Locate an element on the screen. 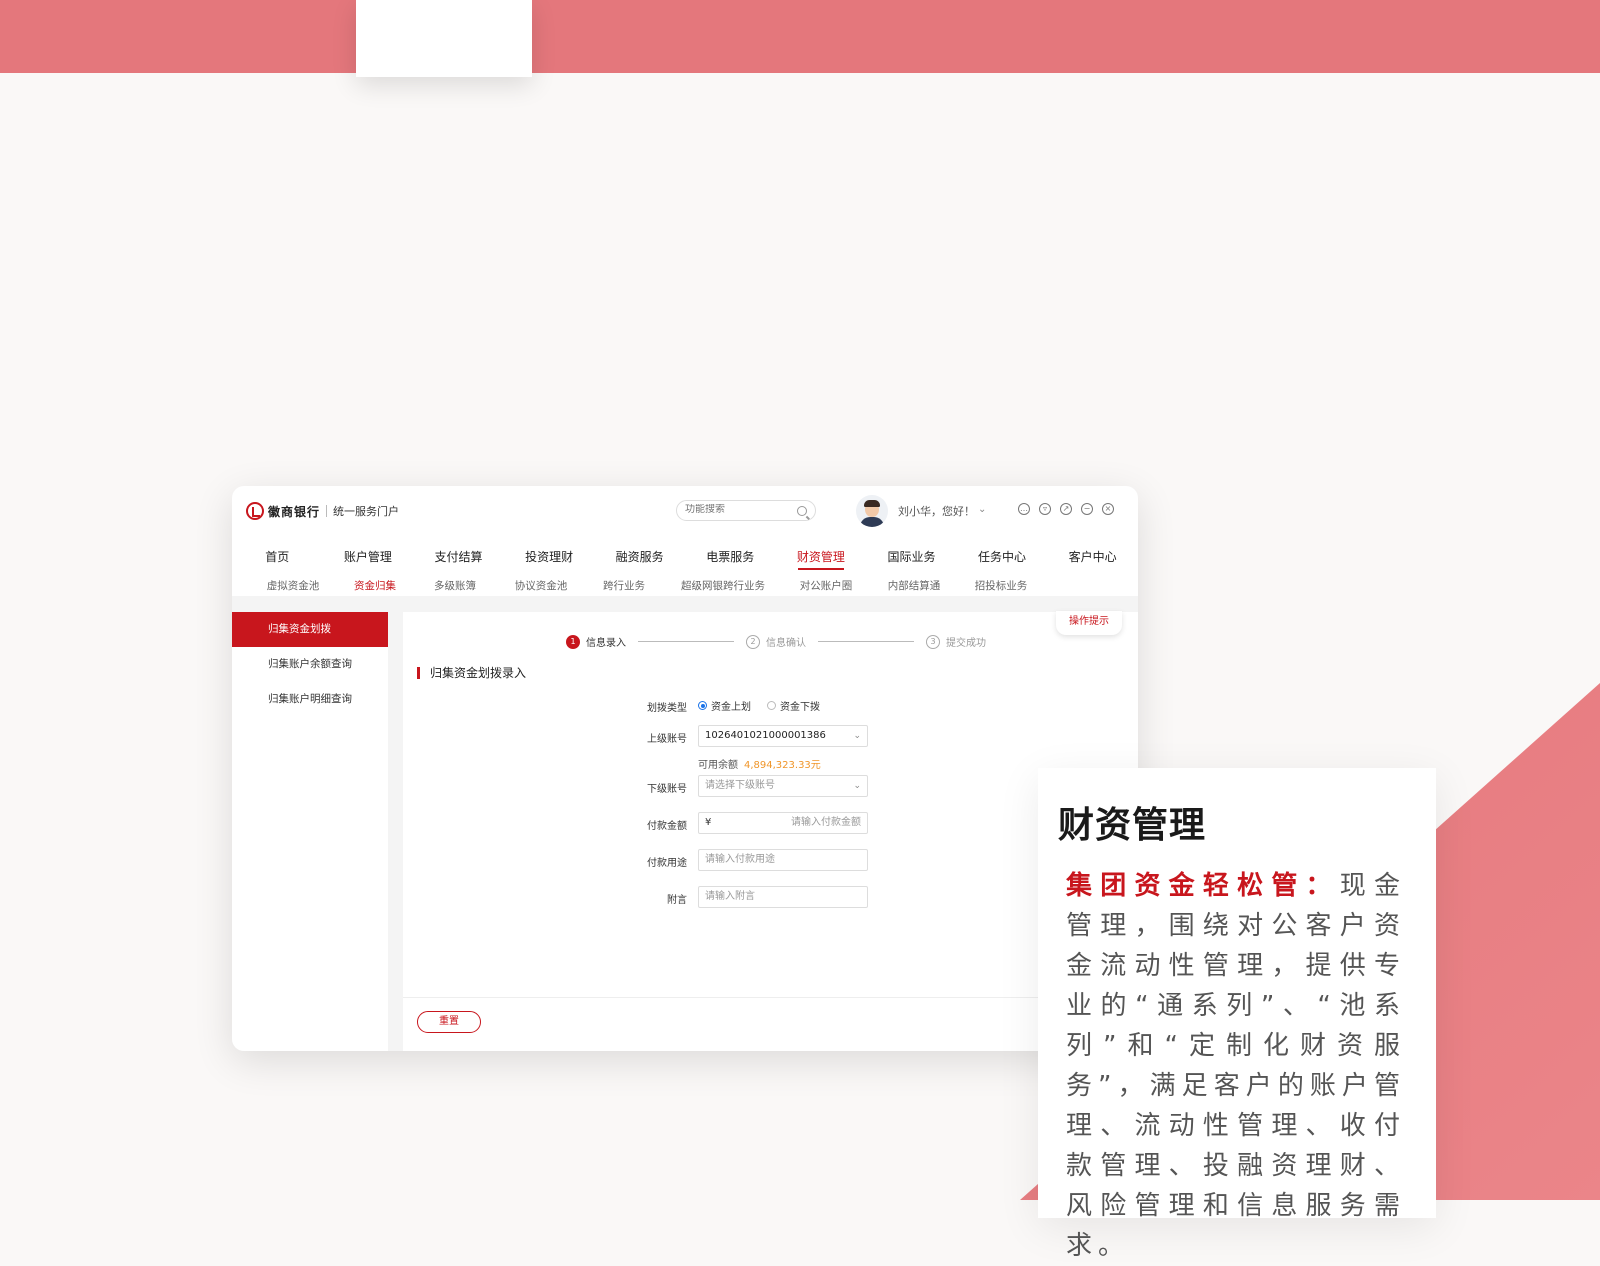 The height and width of the screenshot is (1266, 1600). radio-upward-label: 资金上划 is located at coordinates (731, 705).